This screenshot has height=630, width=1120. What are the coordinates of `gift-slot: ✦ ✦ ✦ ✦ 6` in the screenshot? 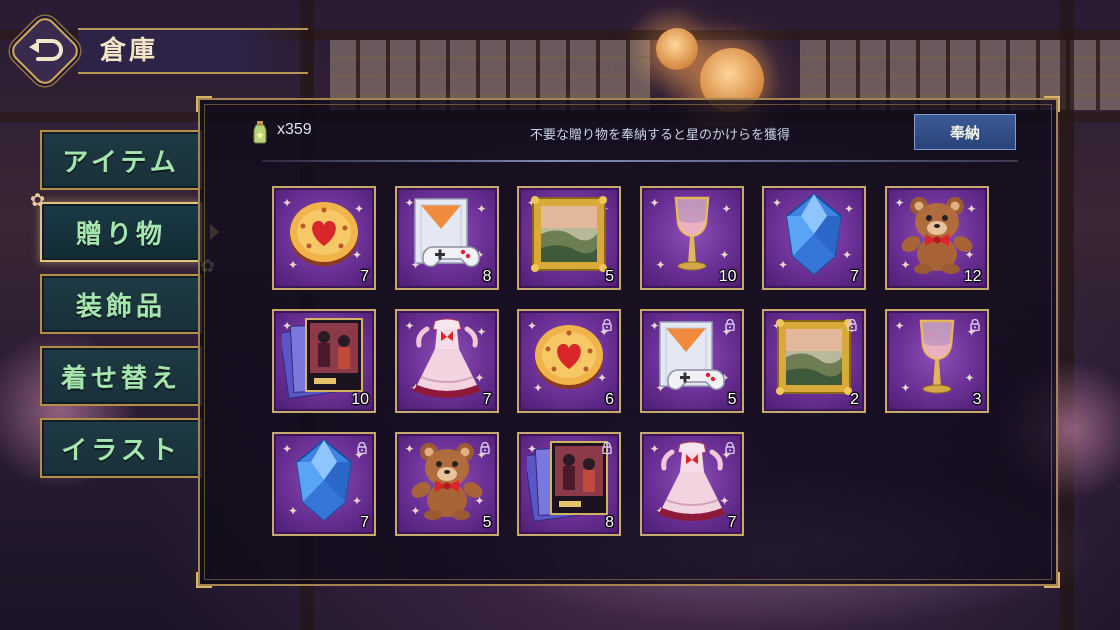 It's located at (569, 361).